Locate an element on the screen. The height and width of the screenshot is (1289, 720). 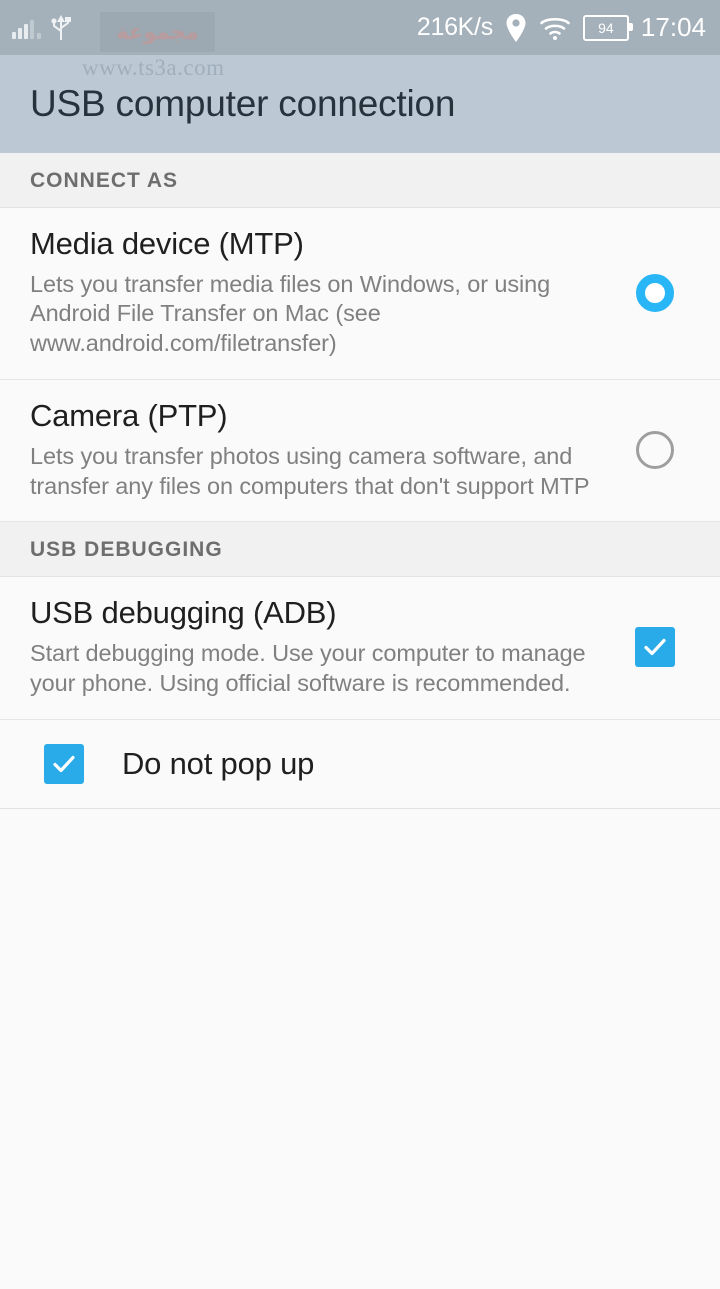
watermark-badge-text: مجموعة is located at coordinates (157, 32).